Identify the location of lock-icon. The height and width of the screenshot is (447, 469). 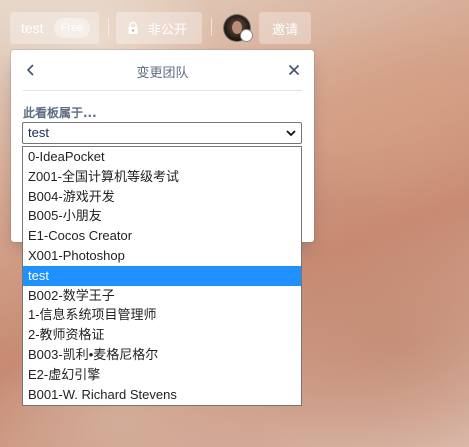
(133, 27).